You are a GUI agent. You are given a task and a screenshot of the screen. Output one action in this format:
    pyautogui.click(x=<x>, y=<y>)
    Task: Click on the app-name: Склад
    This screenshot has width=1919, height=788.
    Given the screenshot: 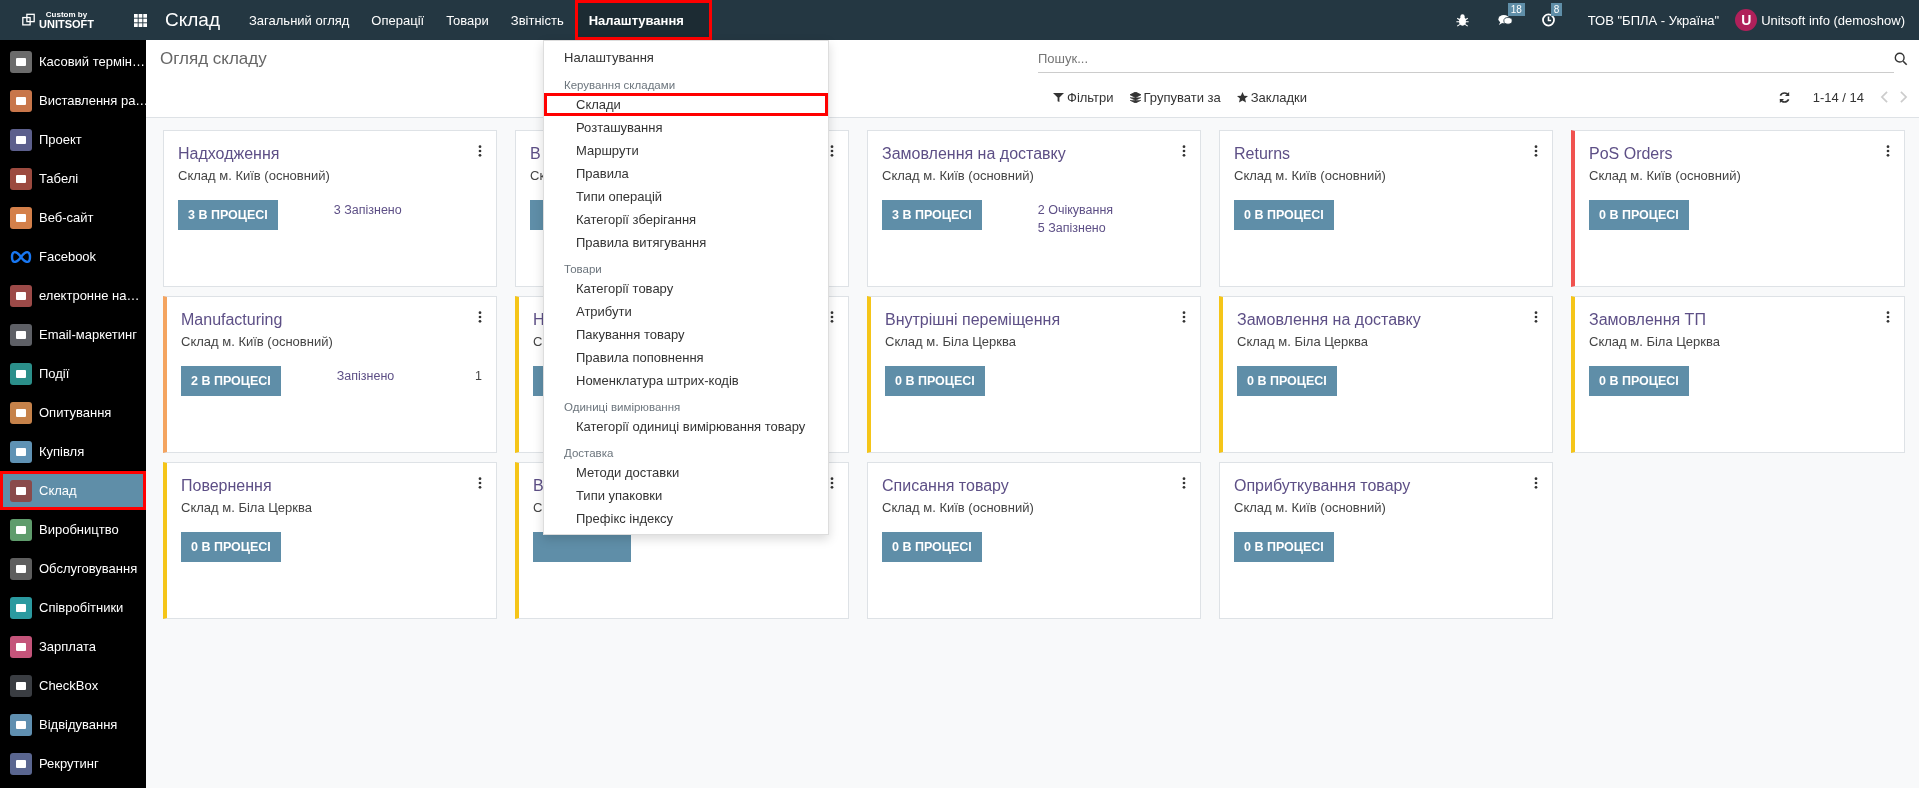 What is the action you would take?
    pyautogui.click(x=192, y=20)
    